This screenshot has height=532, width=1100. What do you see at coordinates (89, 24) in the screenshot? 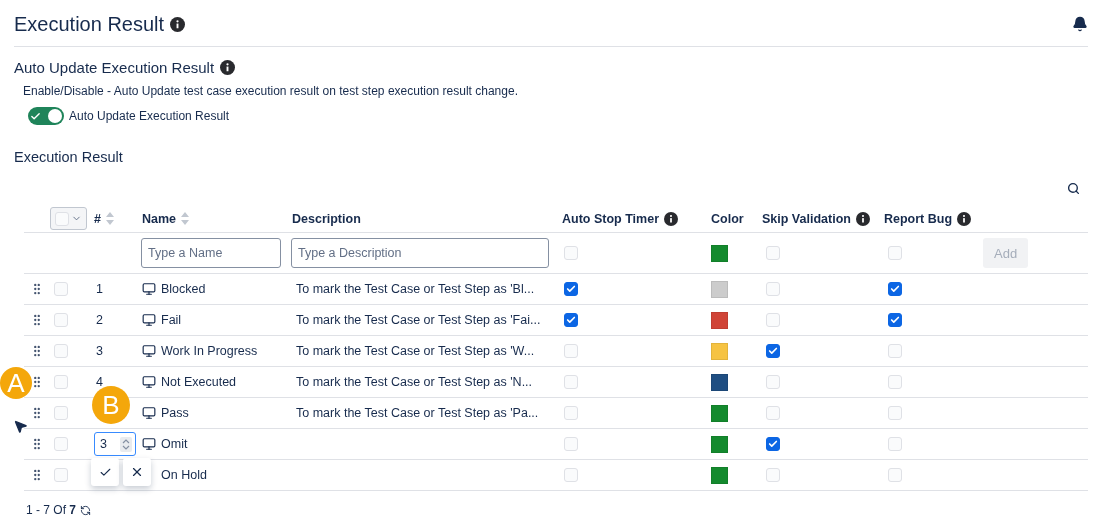
I see `page-title: Execution Result` at bounding box center [89, 24].